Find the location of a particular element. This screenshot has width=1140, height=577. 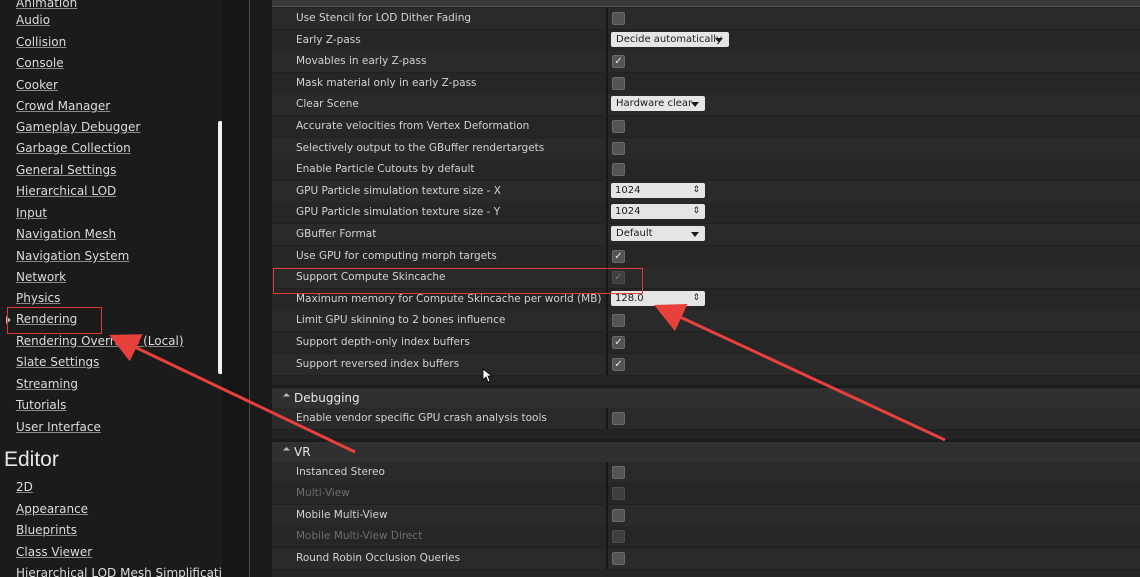

arrow-to-rendering is located at coordinates (232, 394).